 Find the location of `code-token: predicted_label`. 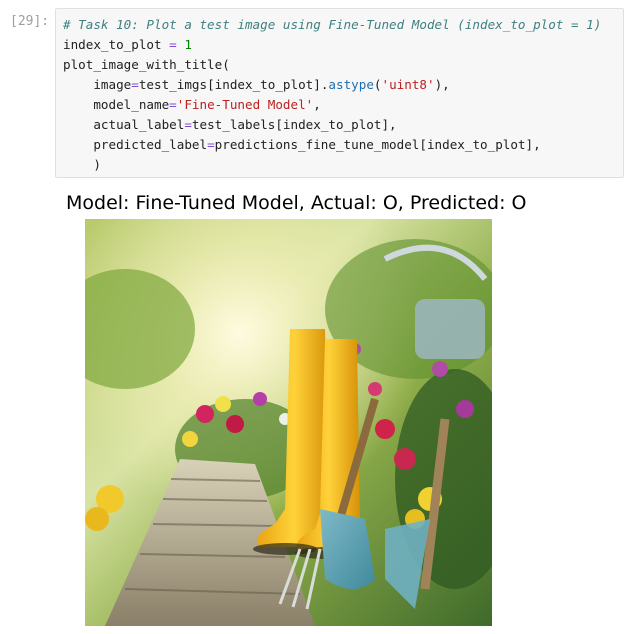

code-token: predicted_label is located at coordinates (135, 144).